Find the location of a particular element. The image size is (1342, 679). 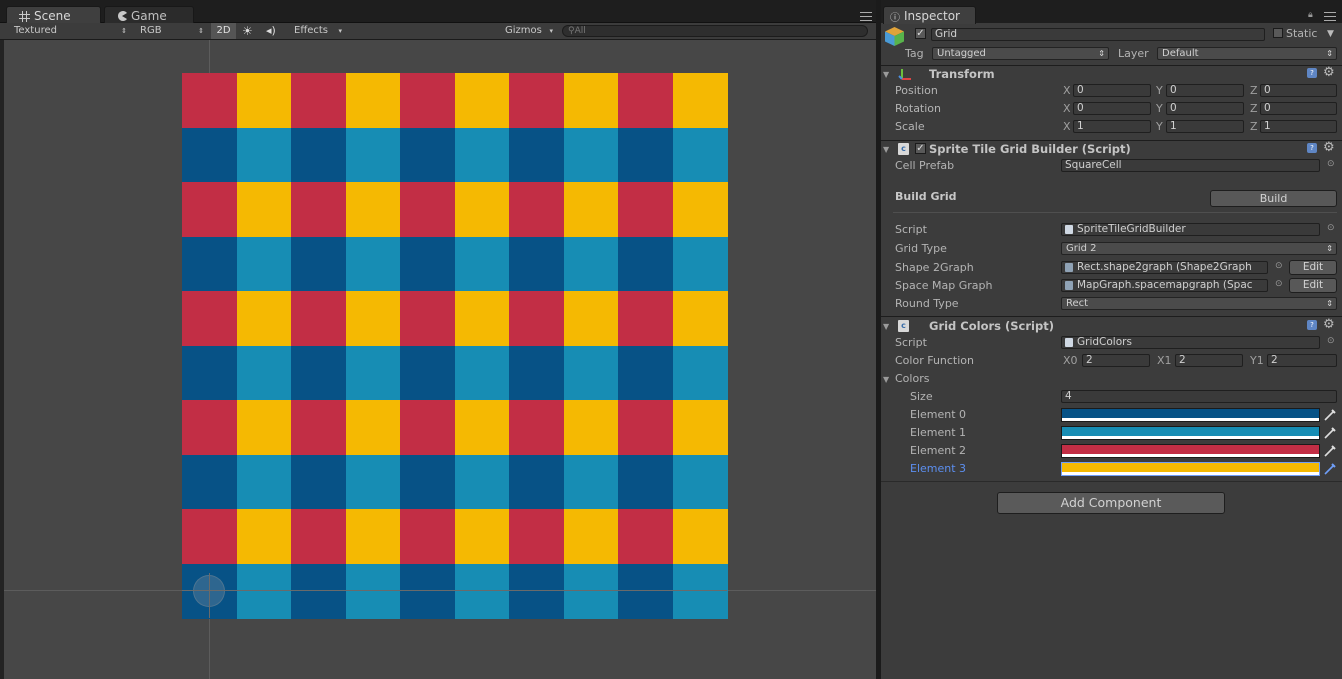

tab-inspector: ⓘ Inspector is located at coordinates (929, 15).